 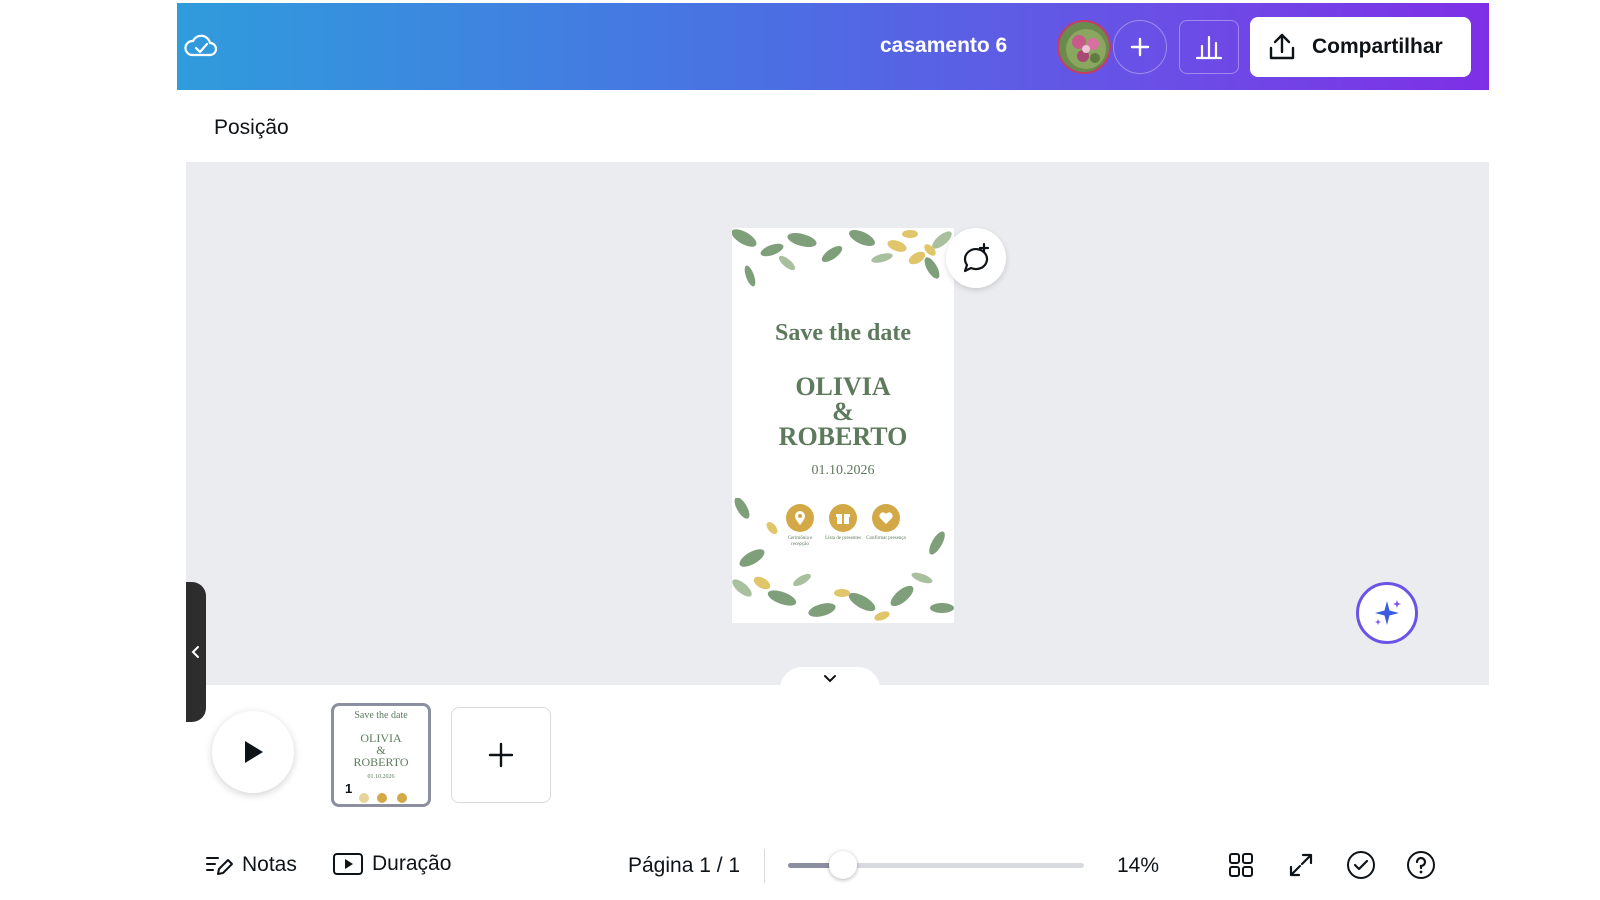 What do you see at coordinates (843, 333) in the screenshot?
I see `design-heading: Save the date` at bounding box center [843, 333].